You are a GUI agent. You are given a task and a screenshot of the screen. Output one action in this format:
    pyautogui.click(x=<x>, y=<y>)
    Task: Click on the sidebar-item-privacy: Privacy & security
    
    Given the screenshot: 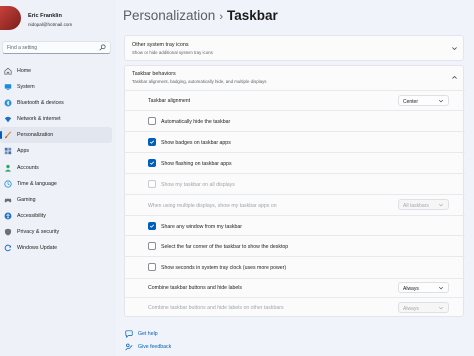 What is the action you would take?
    pyautogui.click(x=56, y=232)
    